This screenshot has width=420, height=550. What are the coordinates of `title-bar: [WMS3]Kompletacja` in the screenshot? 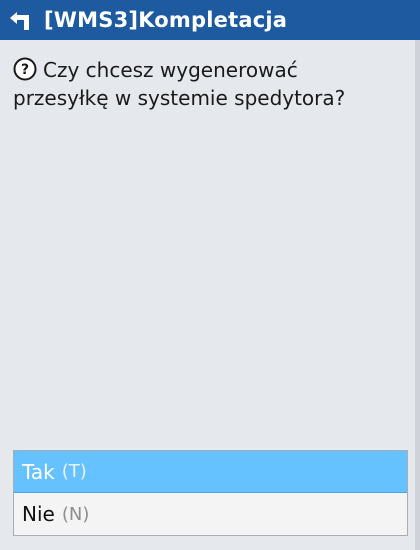 It's located at (210, 20).